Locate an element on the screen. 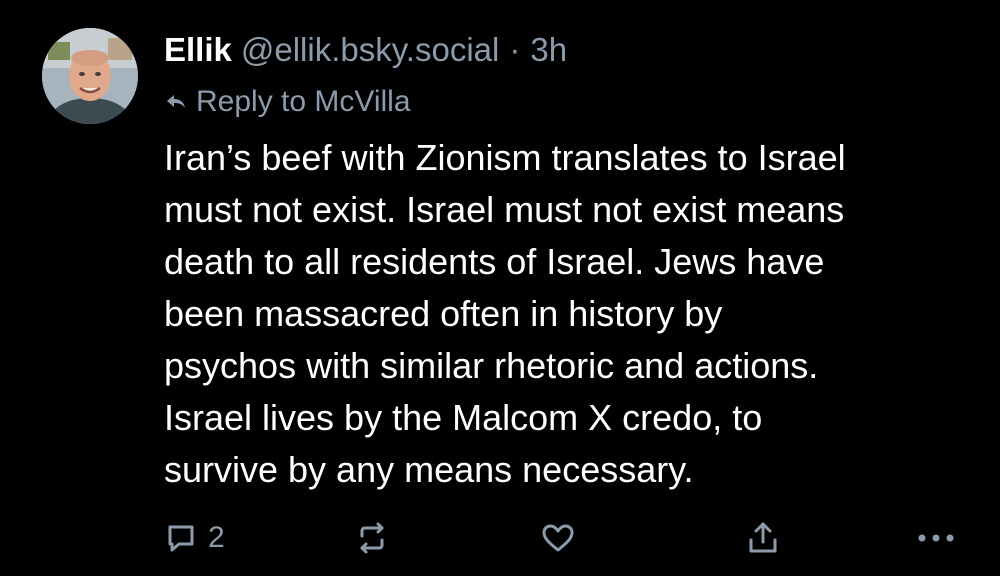  post-actions: 2 is located at coordinates (564, 538).